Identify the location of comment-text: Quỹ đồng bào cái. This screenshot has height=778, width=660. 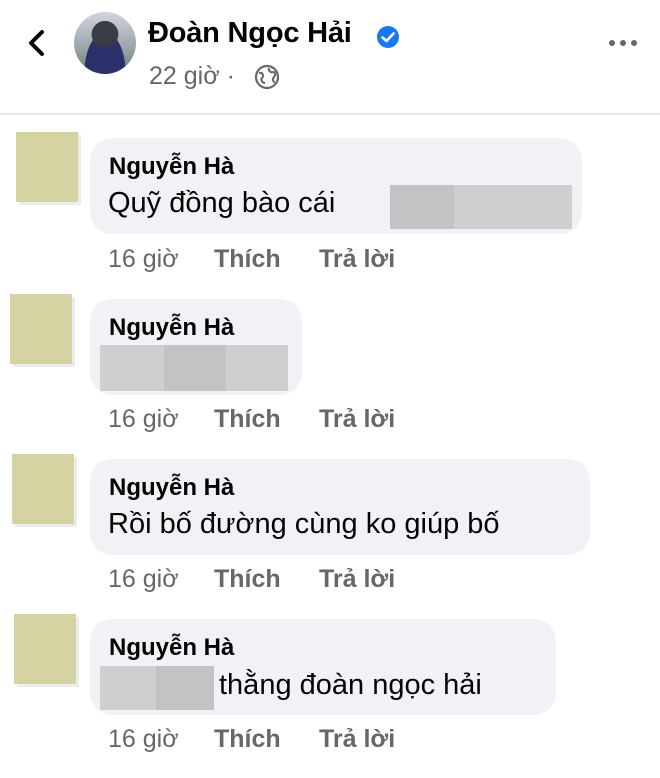
(222, 203).